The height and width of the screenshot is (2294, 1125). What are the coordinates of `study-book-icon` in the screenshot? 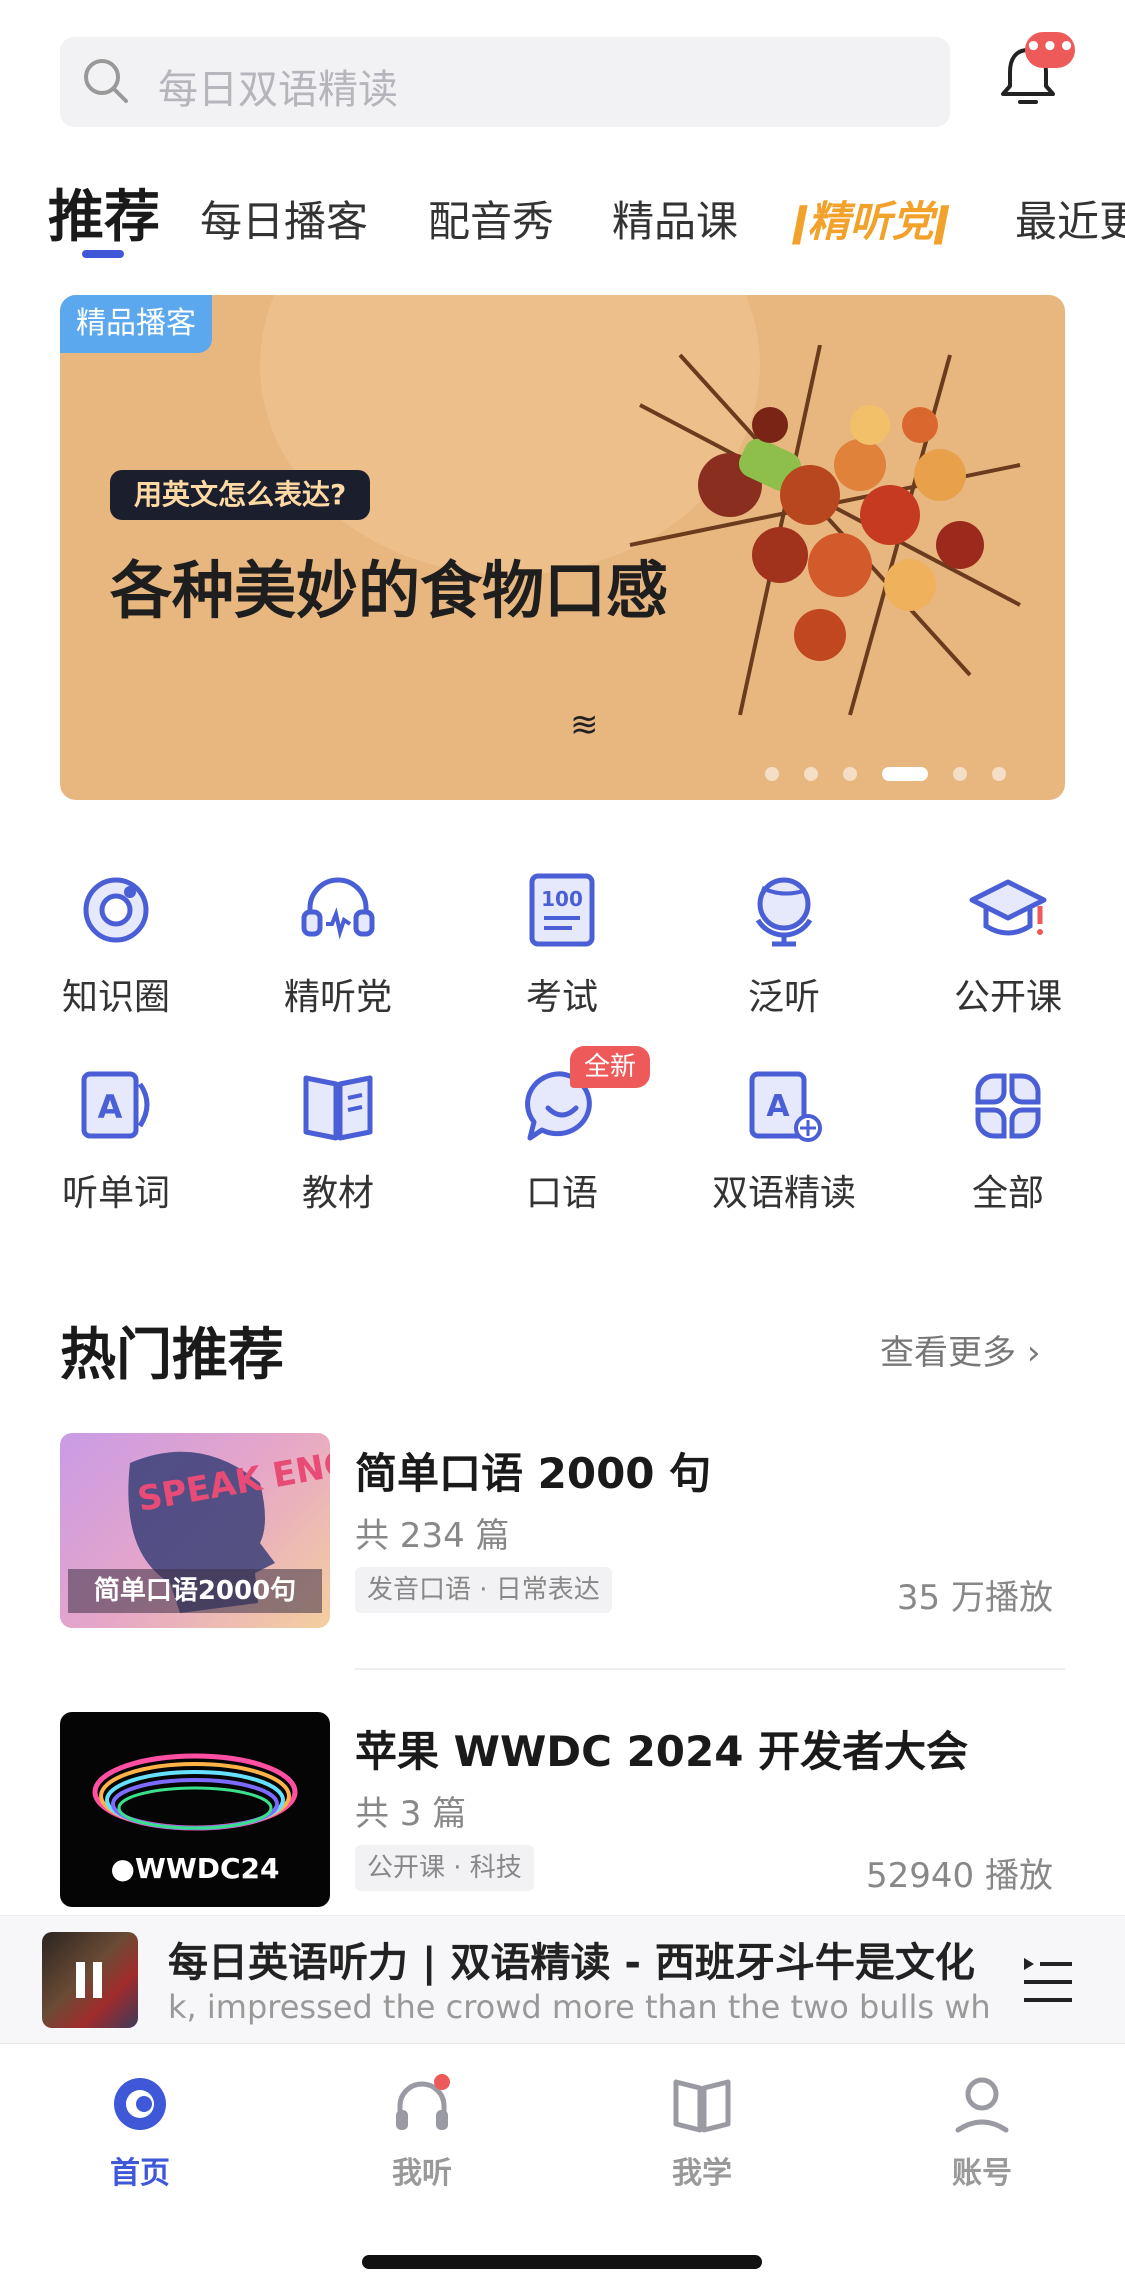 It's located at (702, 2106).